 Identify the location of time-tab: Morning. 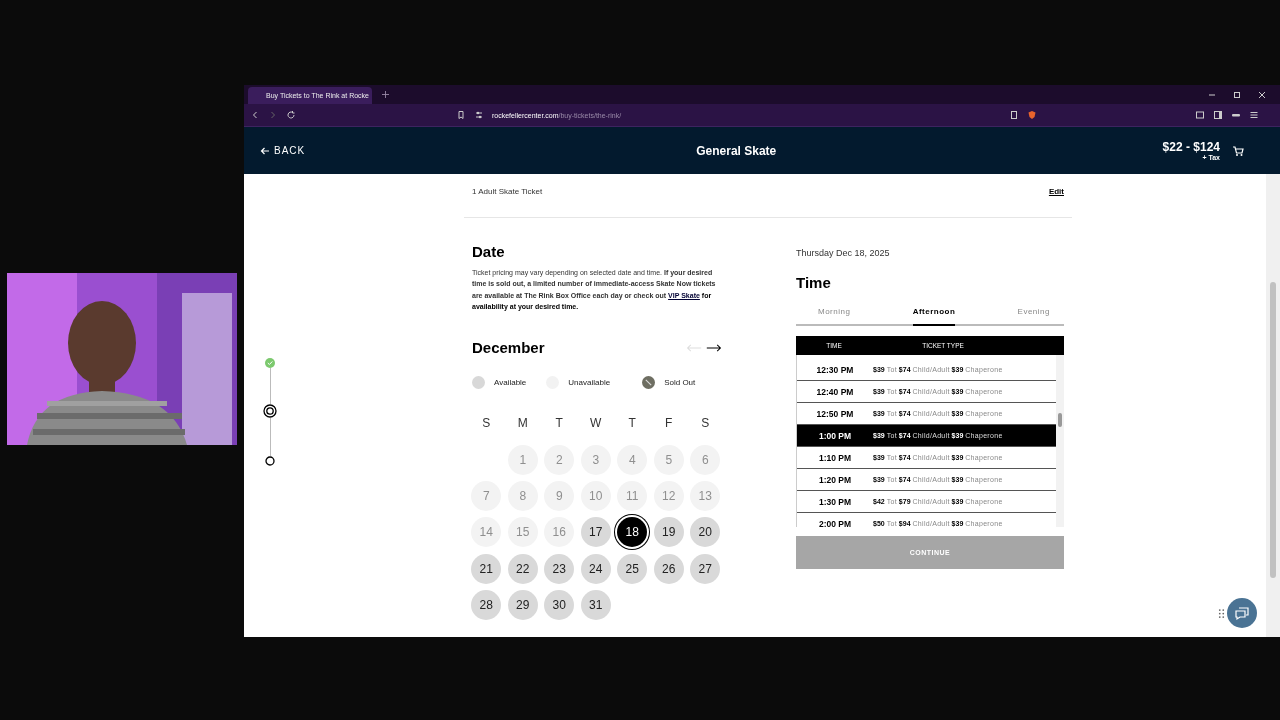
(834, 314).